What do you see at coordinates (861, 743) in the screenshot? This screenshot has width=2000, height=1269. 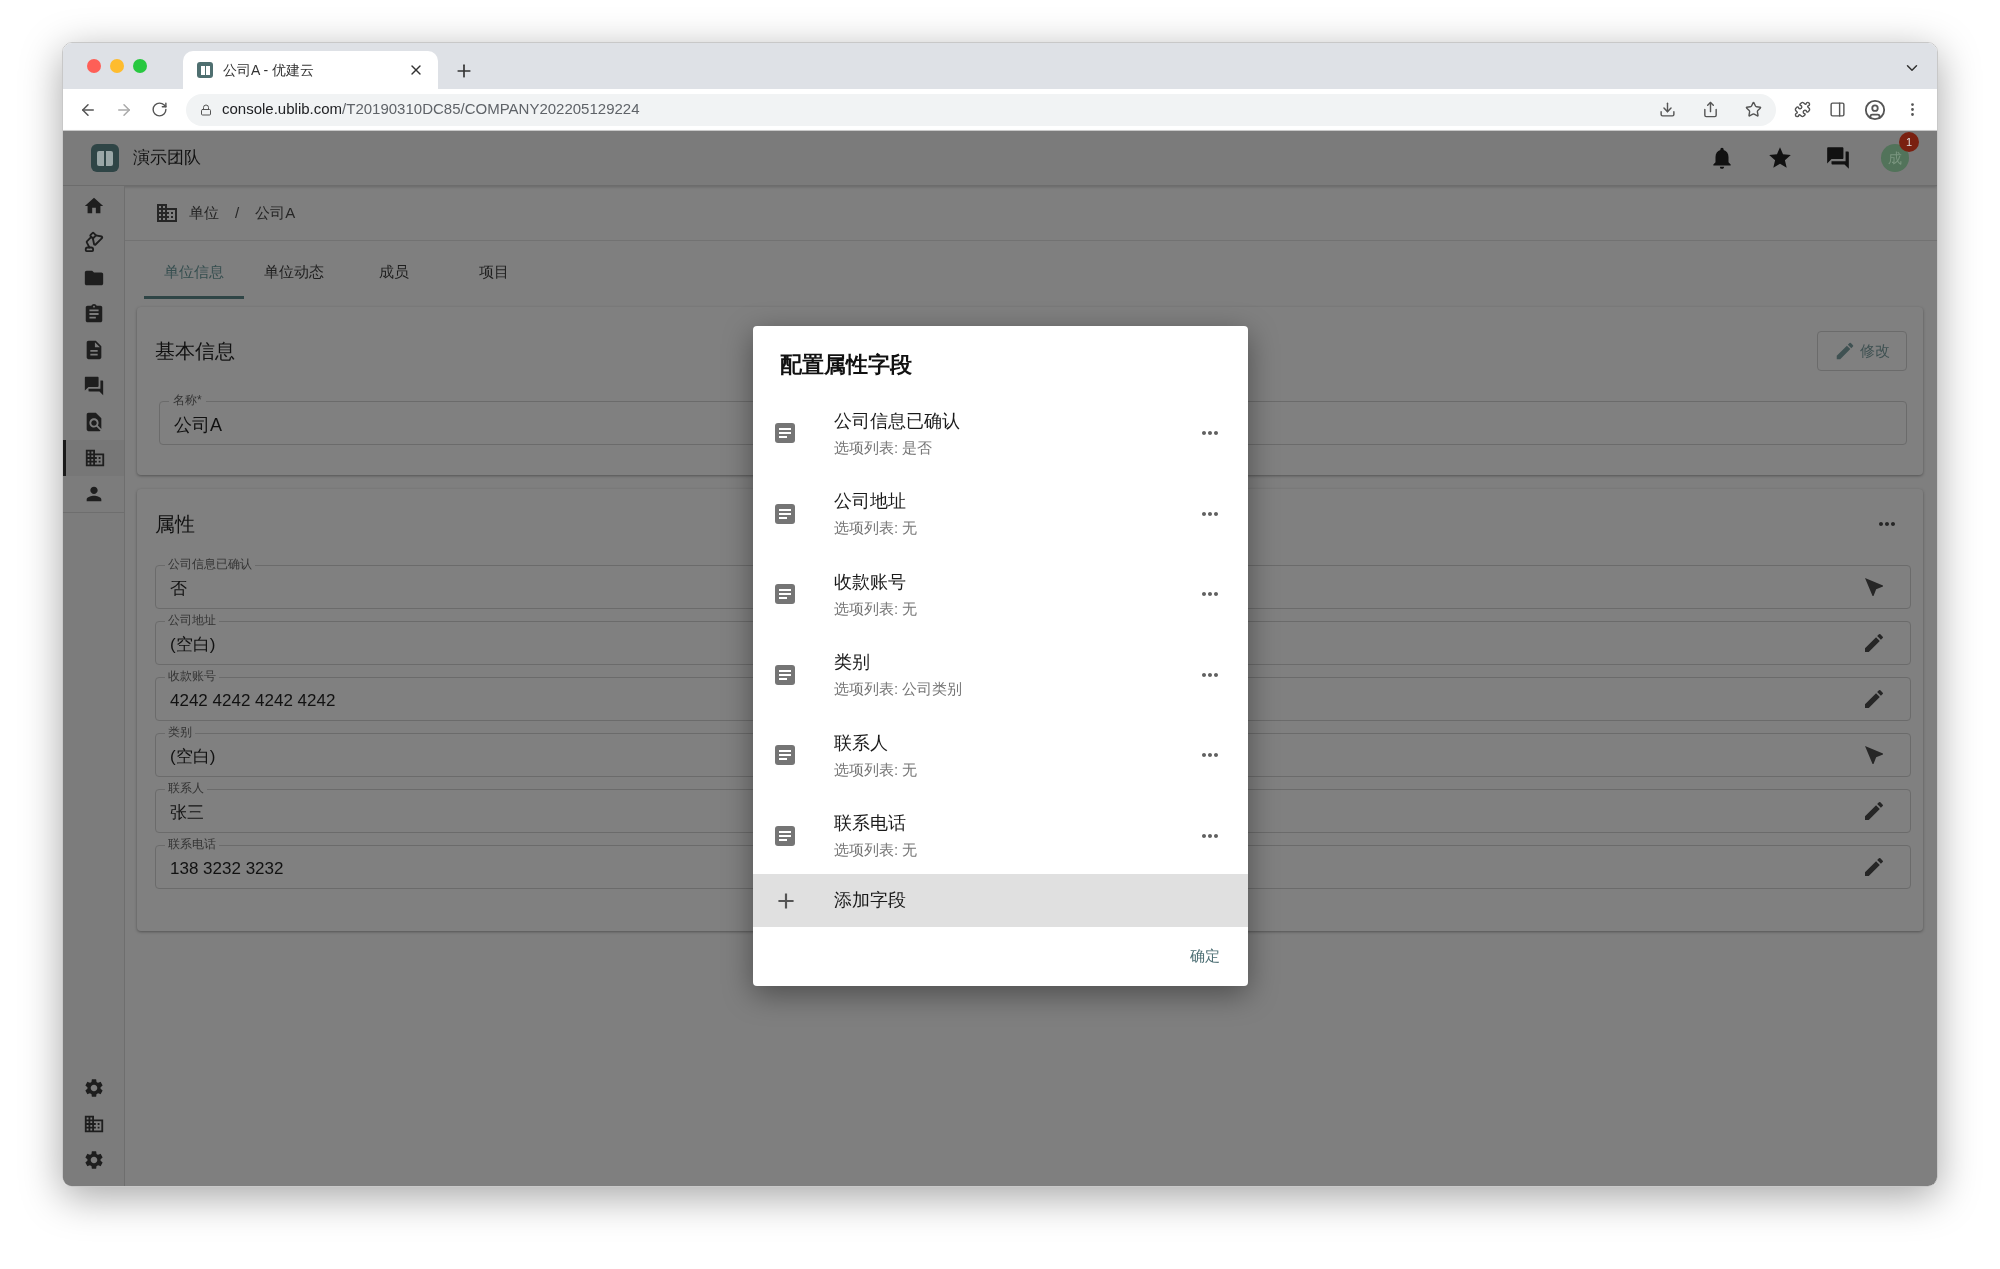 I see `field-name: 联系人` at bounding box center [861, 743].